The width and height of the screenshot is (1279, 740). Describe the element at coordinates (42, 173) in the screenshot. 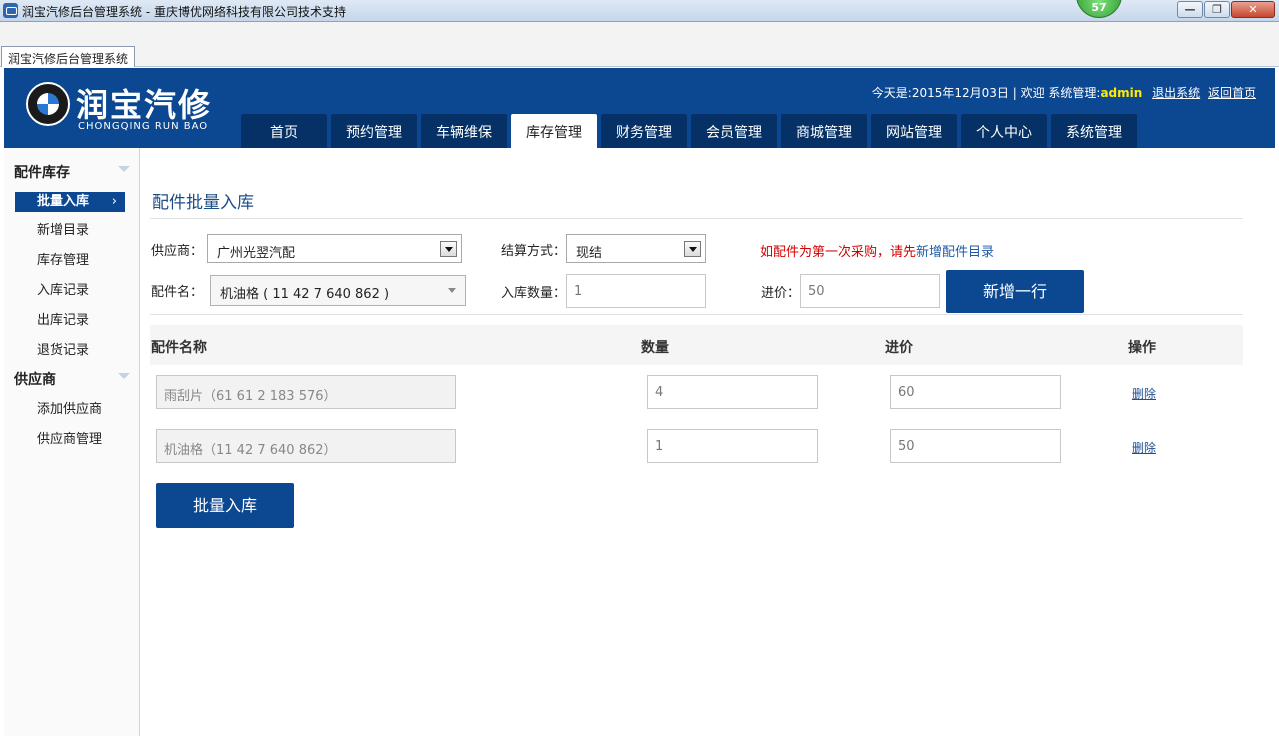

I see `sidebar-group-label: 配件库存` at that location.